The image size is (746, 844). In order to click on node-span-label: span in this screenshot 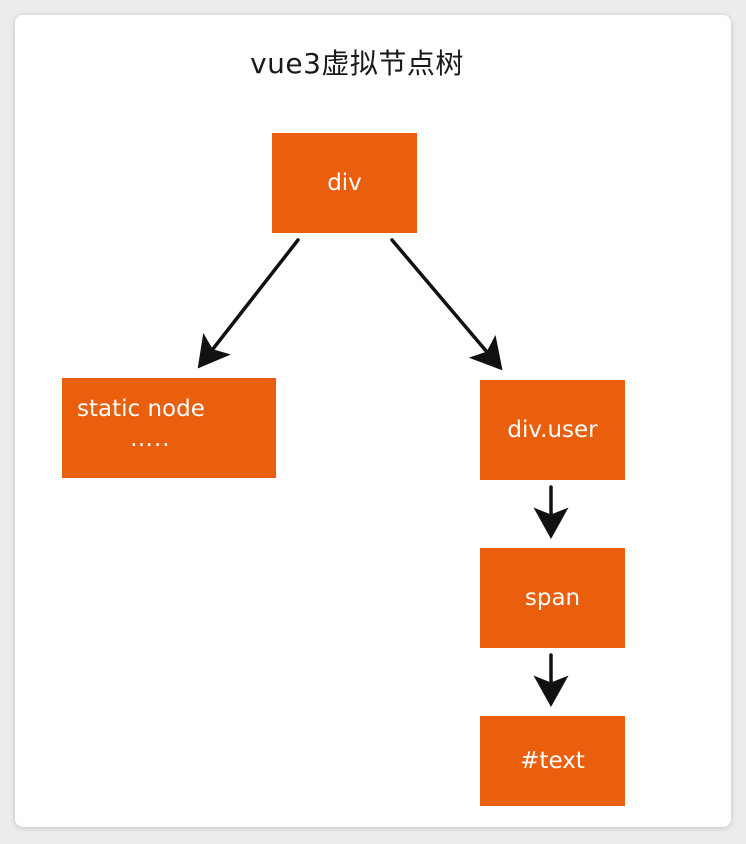, I will do `click(552, 598)`.